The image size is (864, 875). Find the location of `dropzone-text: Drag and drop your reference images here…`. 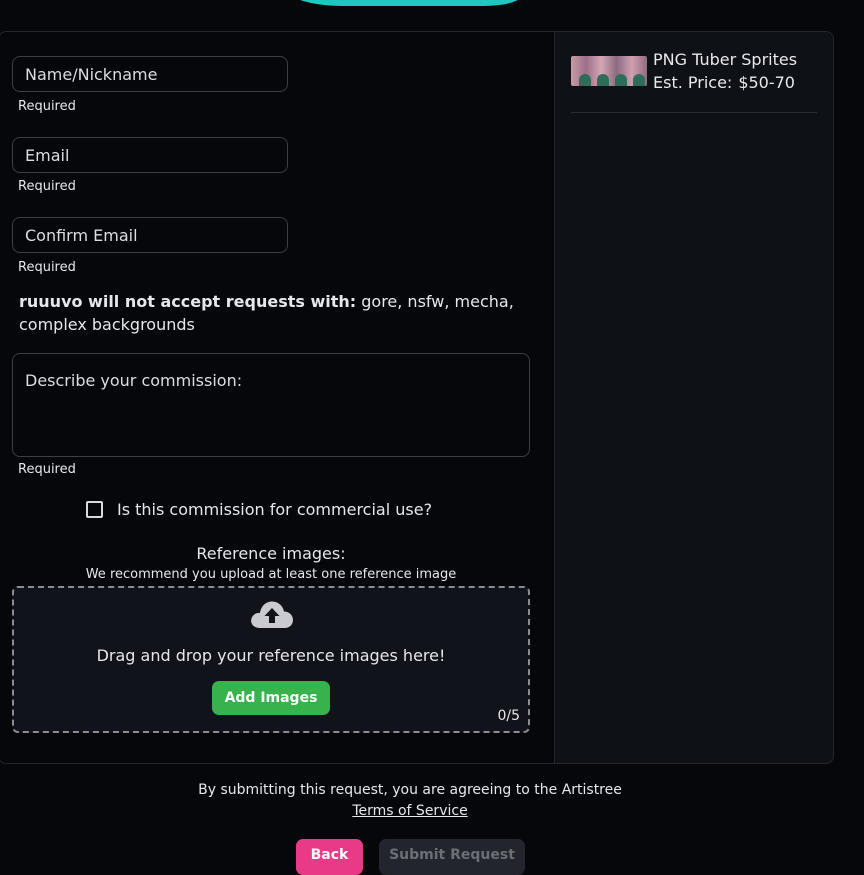

dropzone-text: Drag and drop your reference images here… is located at coordinates (271, 655).